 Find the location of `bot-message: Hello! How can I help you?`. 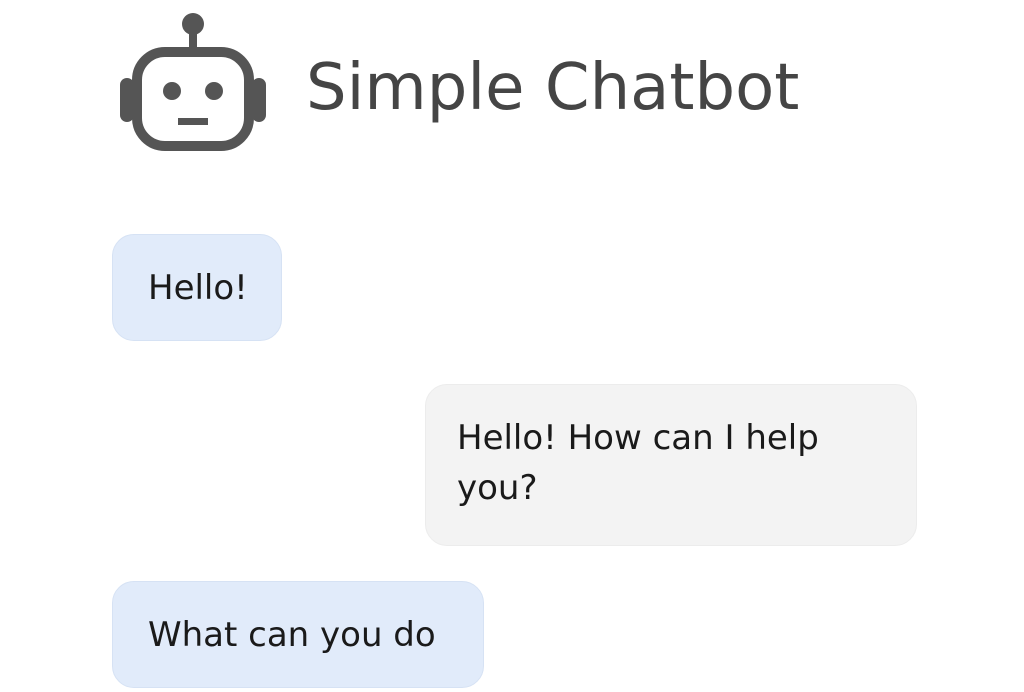

bot-message: Hello! How can I help you? is located at coordinates (671, 465).